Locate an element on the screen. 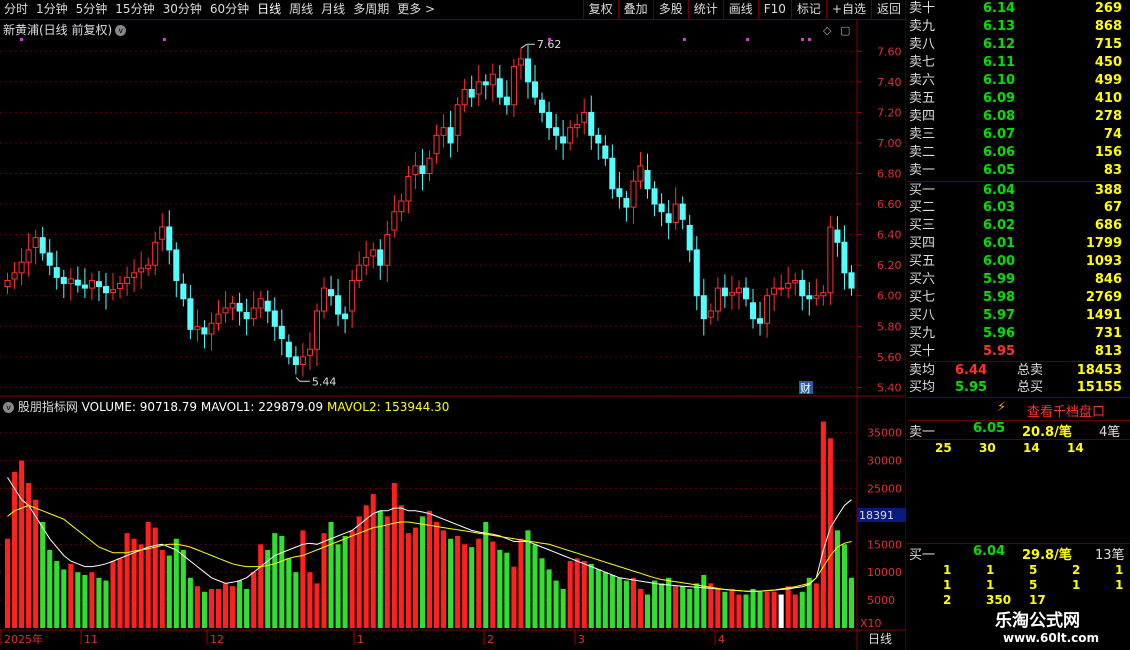 The width and height of the screenshot is (1130, 650). ask-volume: 715 is located at coordinates (1108, 44).